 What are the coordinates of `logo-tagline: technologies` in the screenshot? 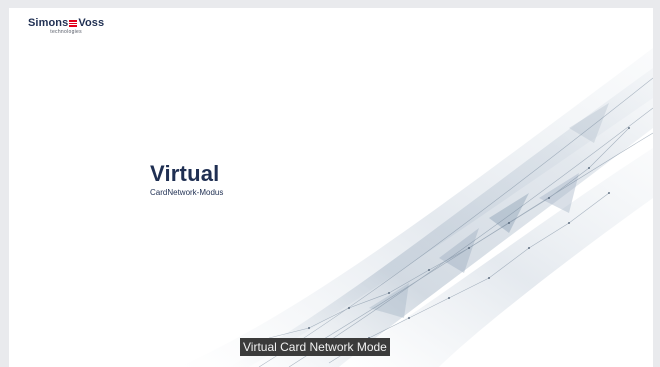 It's located at (66, 32).